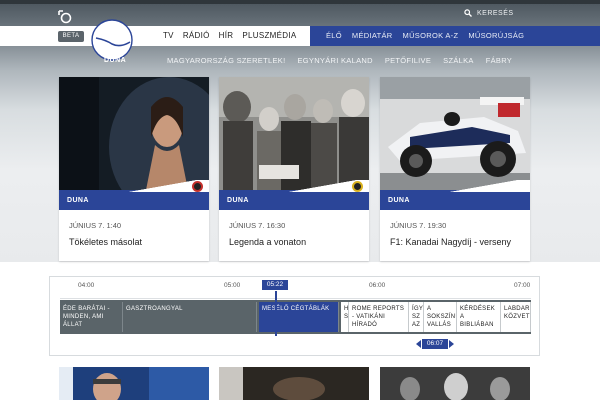 The width and height of the screenshot is (600, 400). Describe the element at coordinates (418, 225) in the screenshot. I see `card-time: JÚNIUS 7. 19:30` at that location.